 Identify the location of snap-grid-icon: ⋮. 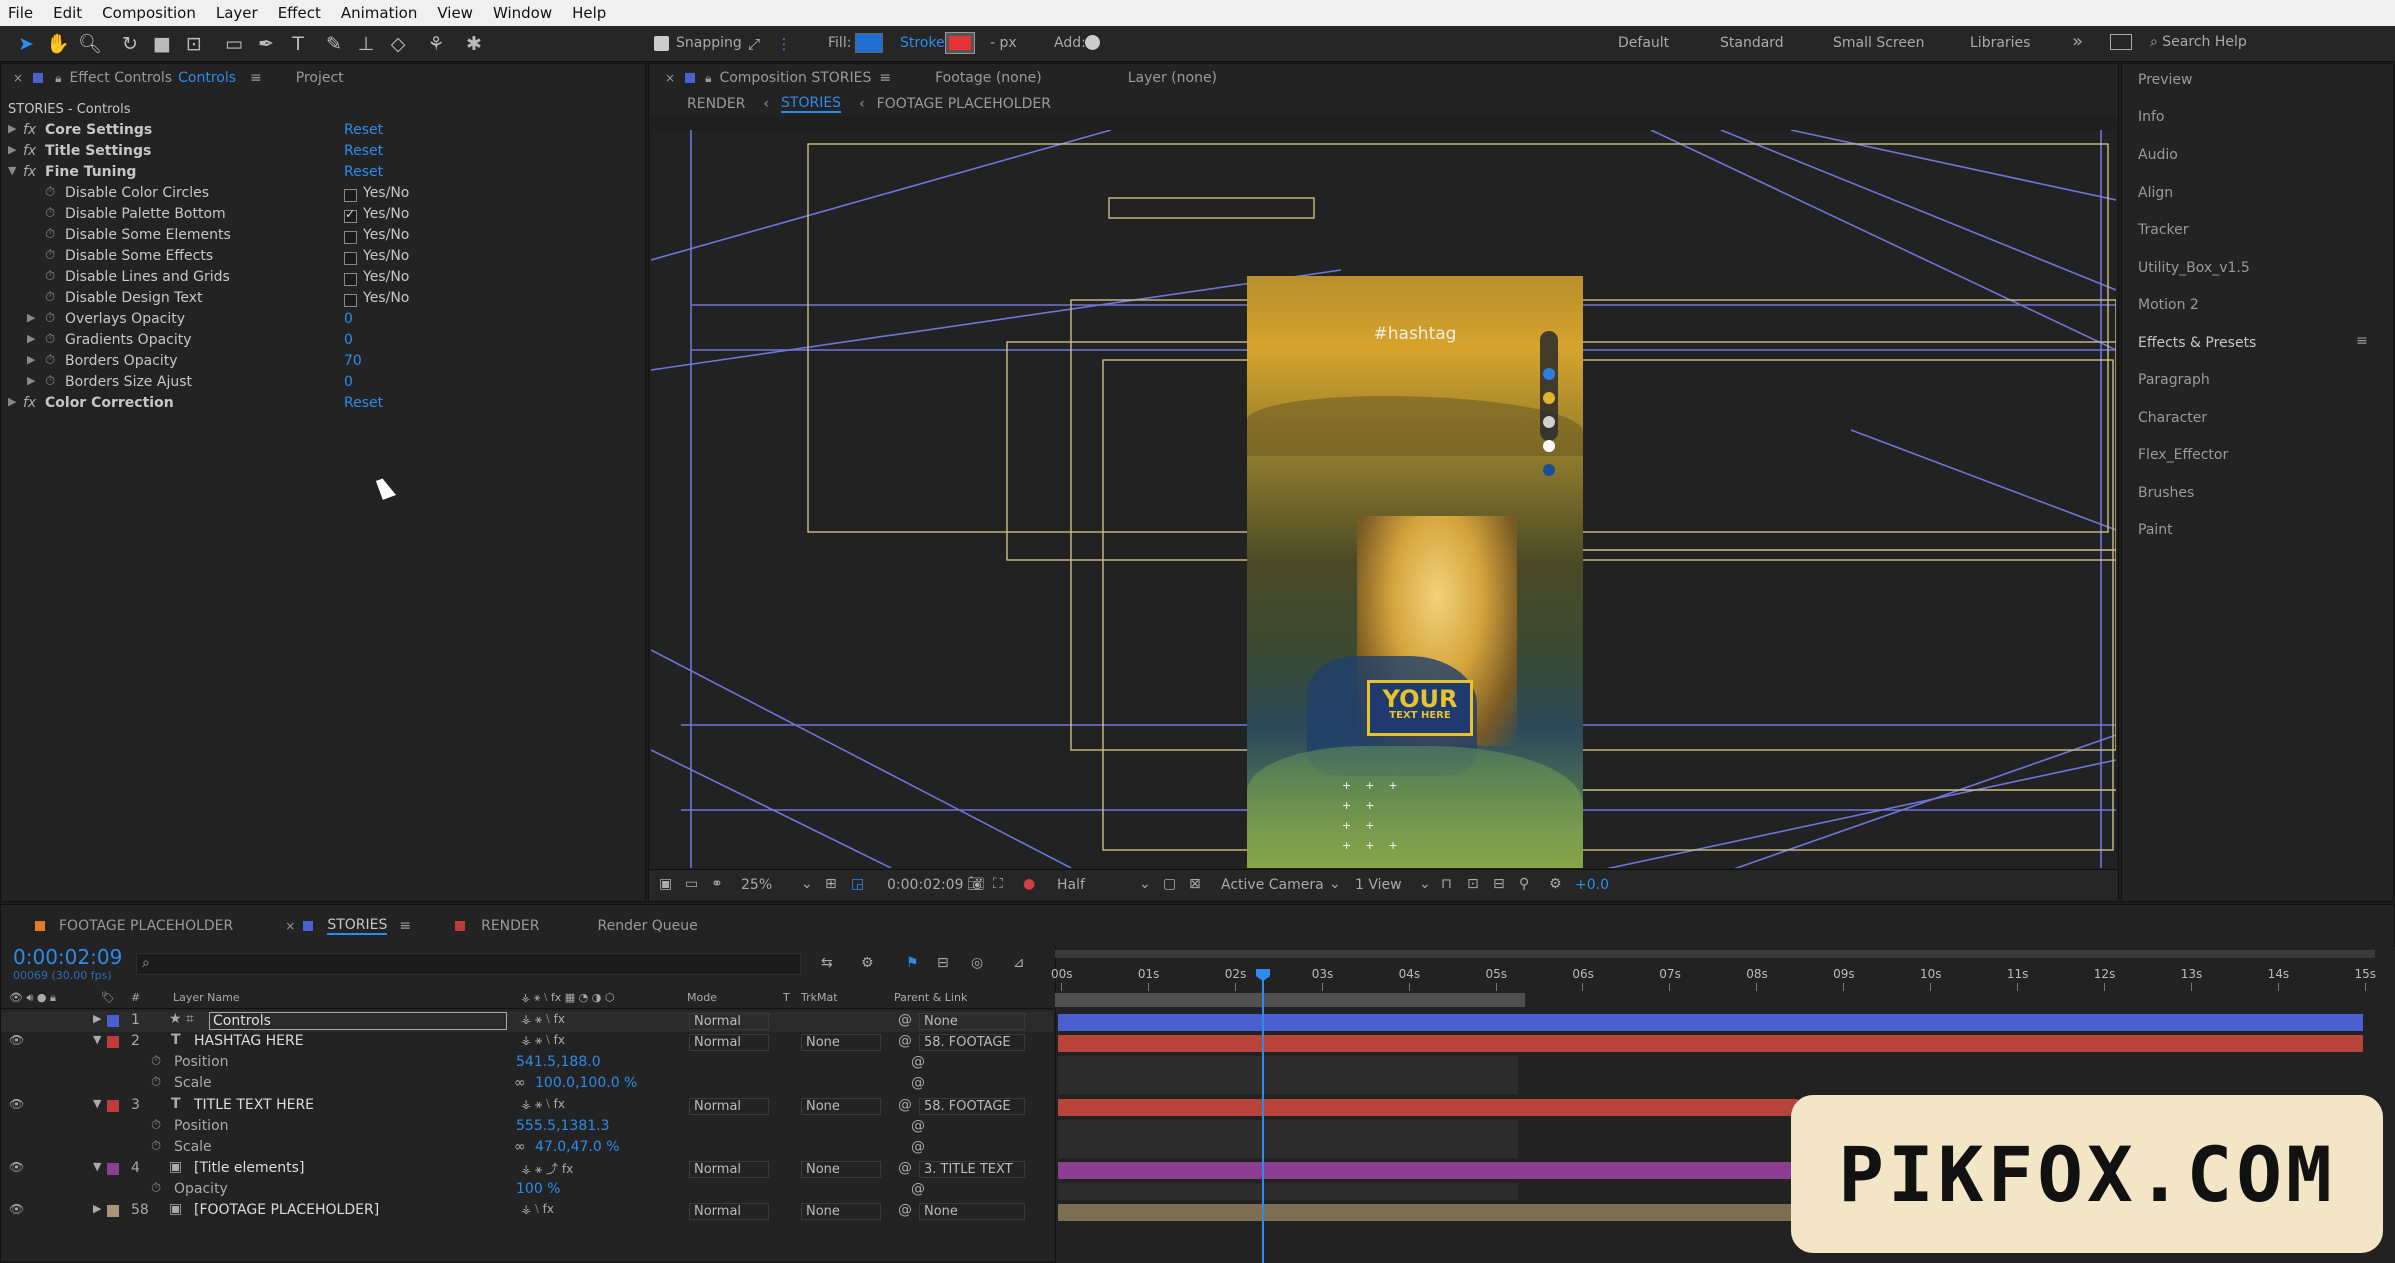
(784, 44).